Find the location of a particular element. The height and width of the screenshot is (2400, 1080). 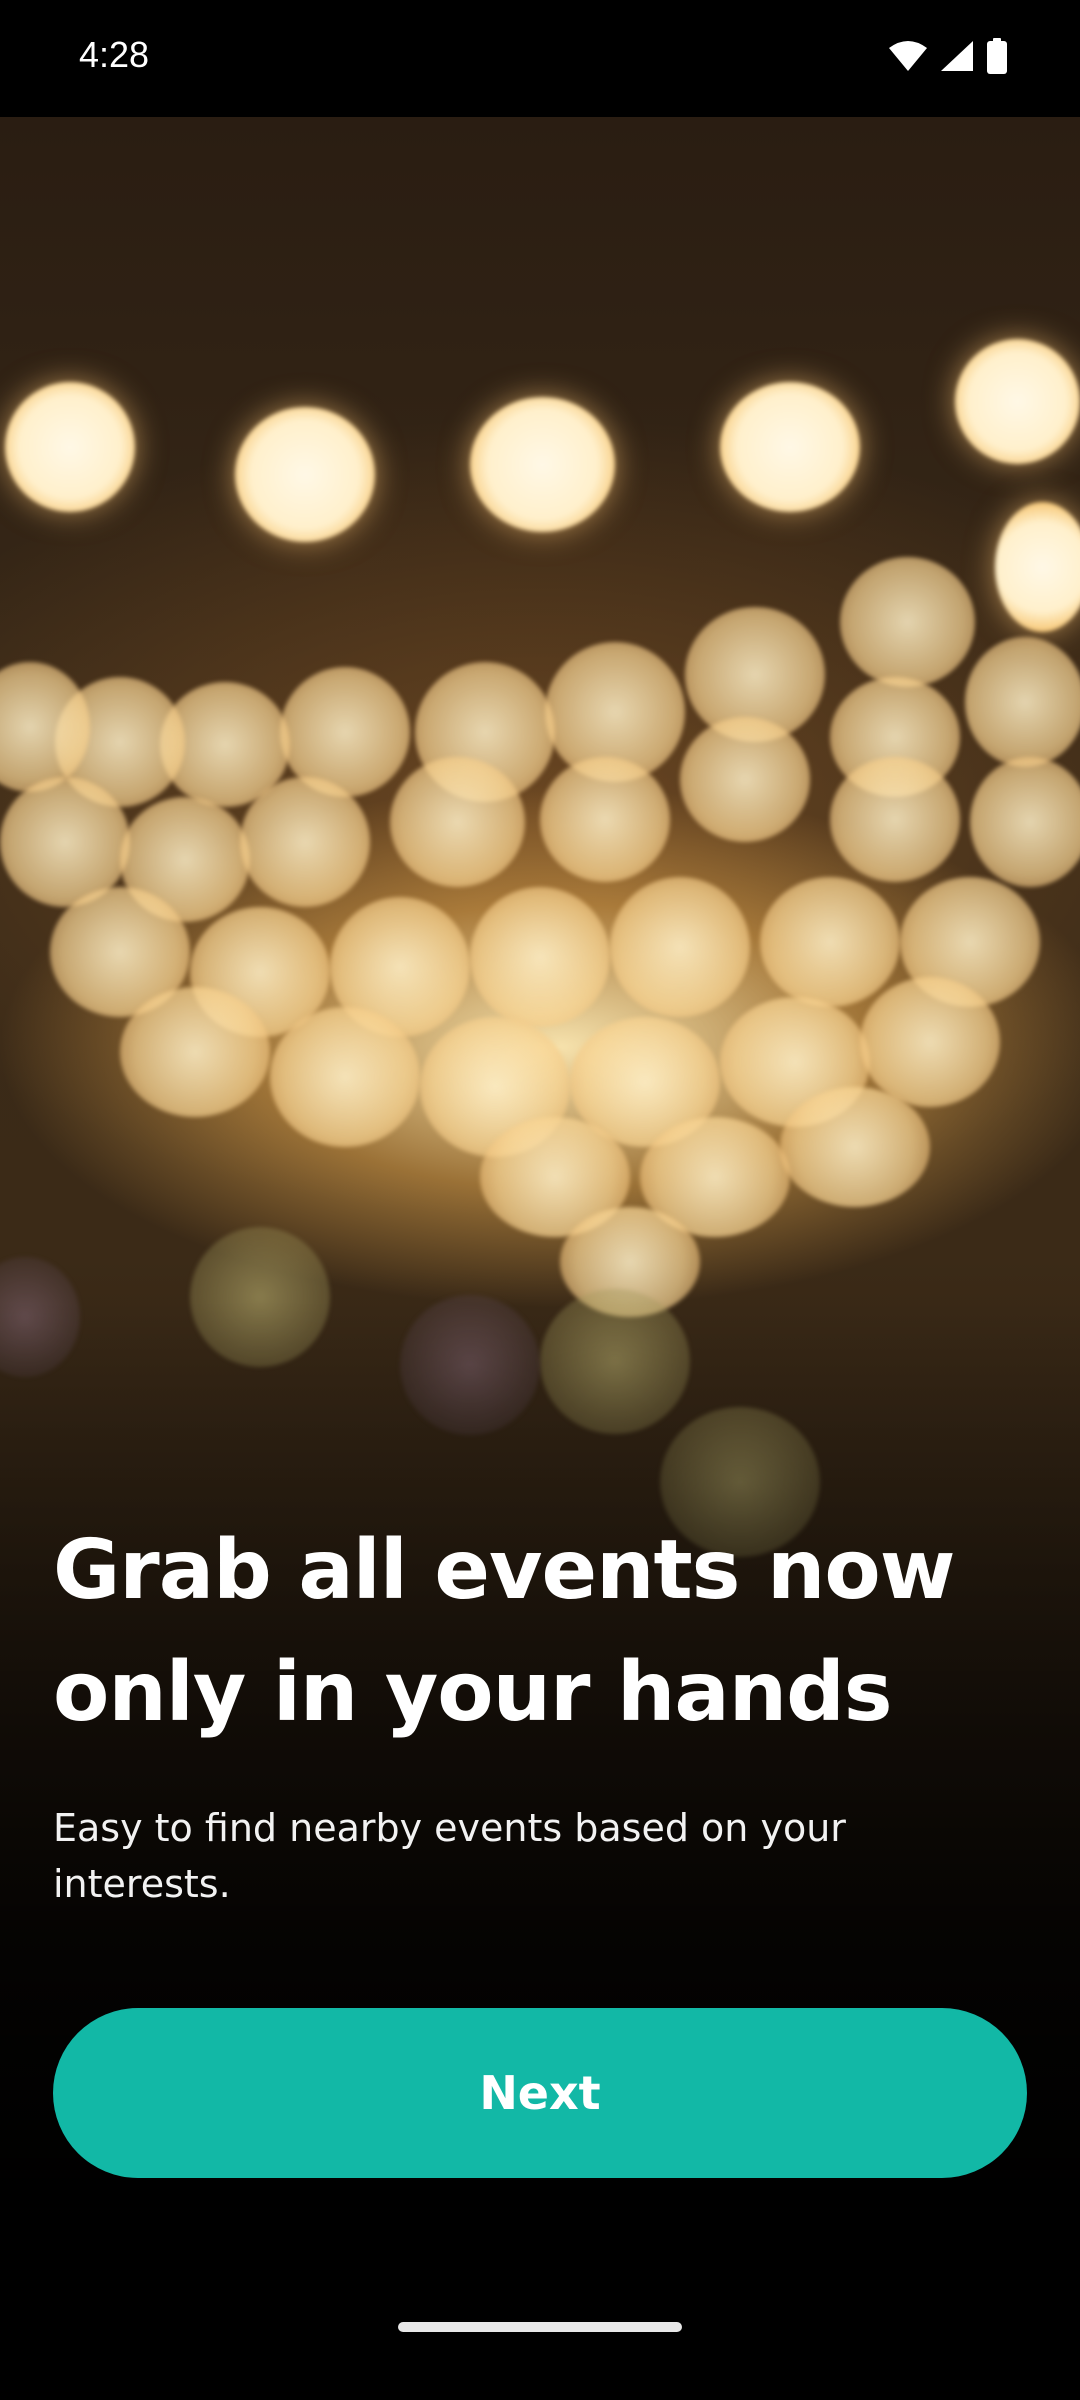

status-icons is located at coordinates (948, 58).